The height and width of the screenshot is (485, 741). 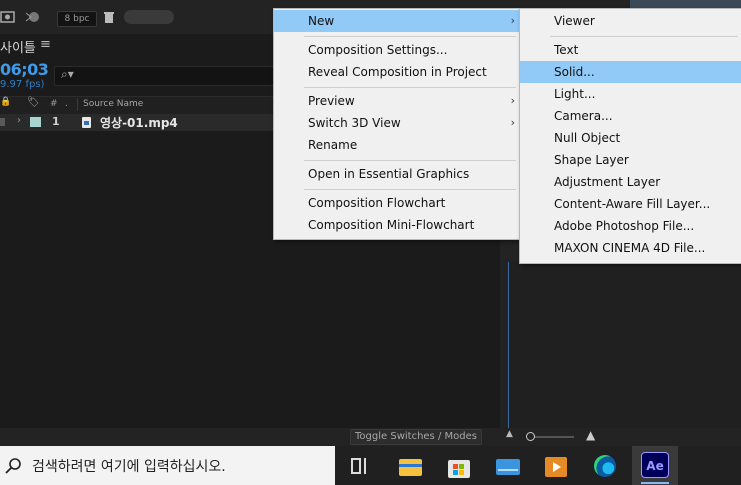 I want to click on current-time-display: 06;03, so click(x=24, y=69).